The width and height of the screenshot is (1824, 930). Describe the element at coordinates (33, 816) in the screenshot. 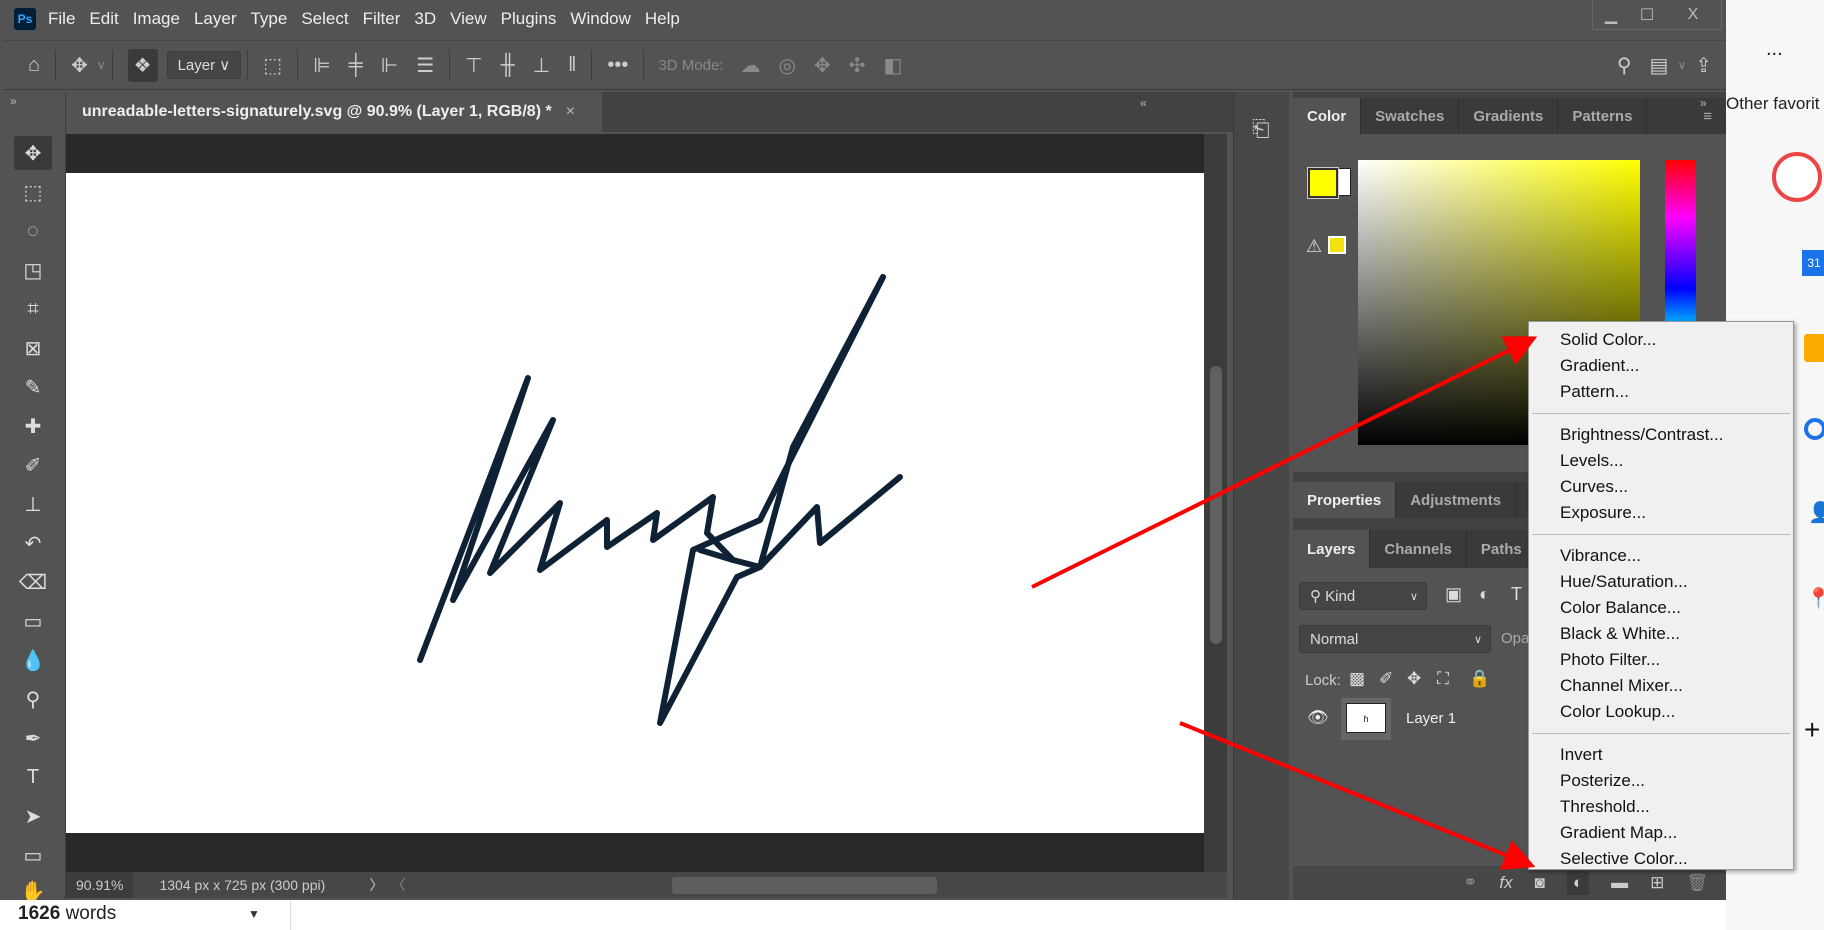

I see `path-select-tool-icon: ➤` at that location.